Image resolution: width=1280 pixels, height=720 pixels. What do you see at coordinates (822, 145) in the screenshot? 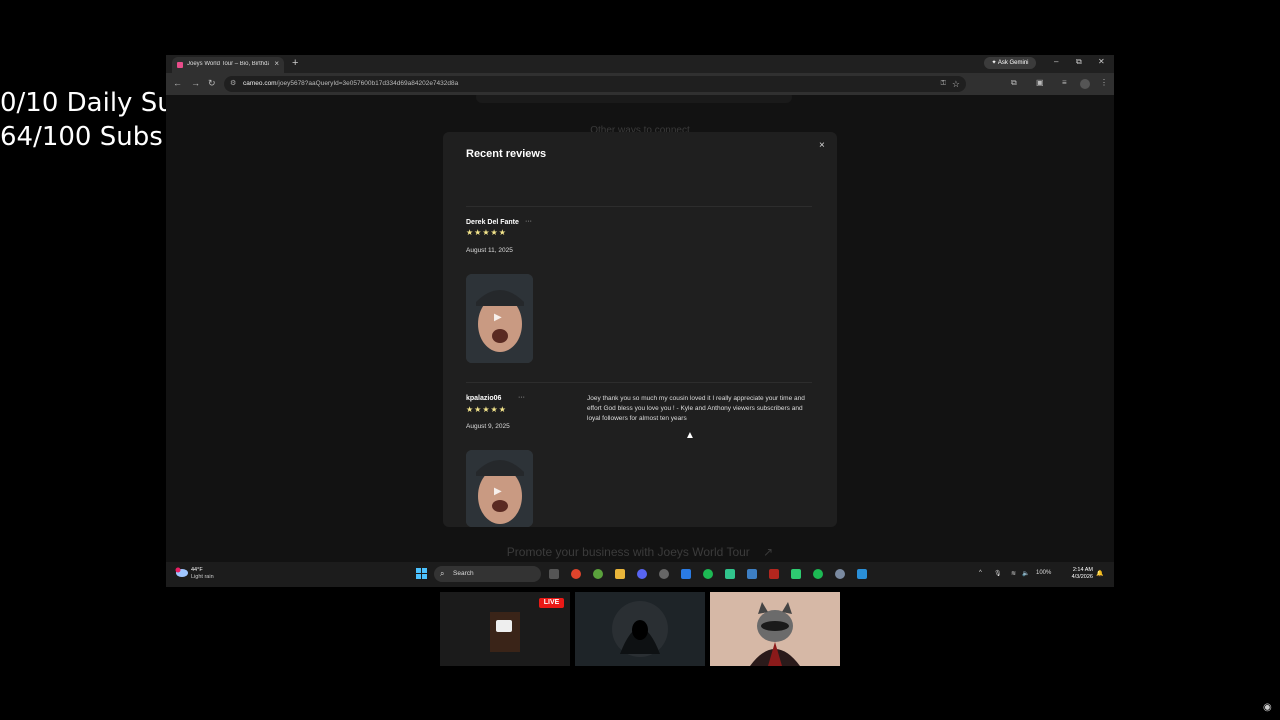
I see `modal-close-button: ×` at bounding box center [822, 145].